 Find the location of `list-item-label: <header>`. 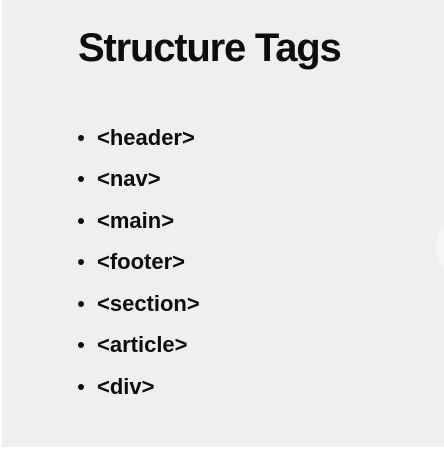

list-item-label: <header> is located at coordinates (146, 137).